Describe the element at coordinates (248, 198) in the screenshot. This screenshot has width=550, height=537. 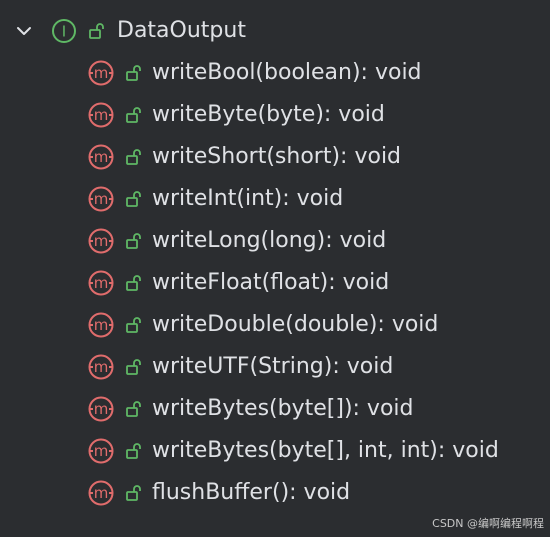
I see `method-label: writeInt(int): void` at that location.